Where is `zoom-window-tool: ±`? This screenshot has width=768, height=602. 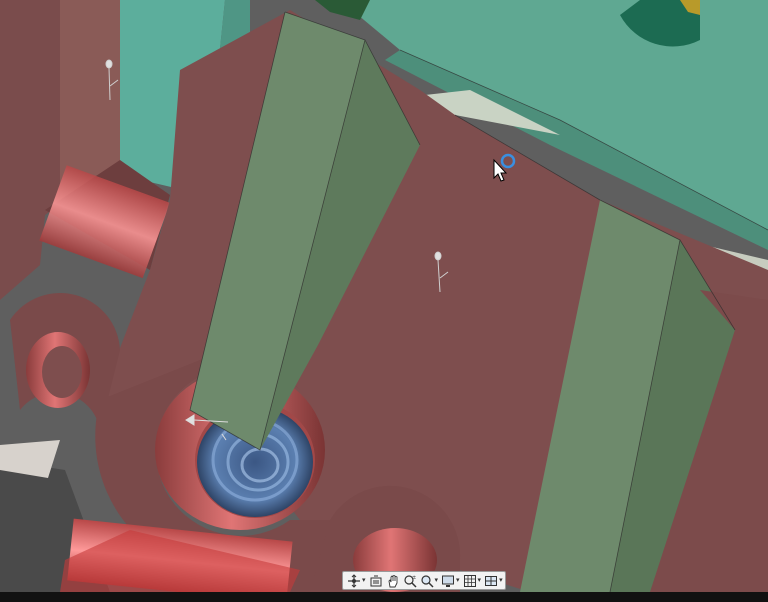 zoom-window-tool: ± is located at coordinates (410, 580).